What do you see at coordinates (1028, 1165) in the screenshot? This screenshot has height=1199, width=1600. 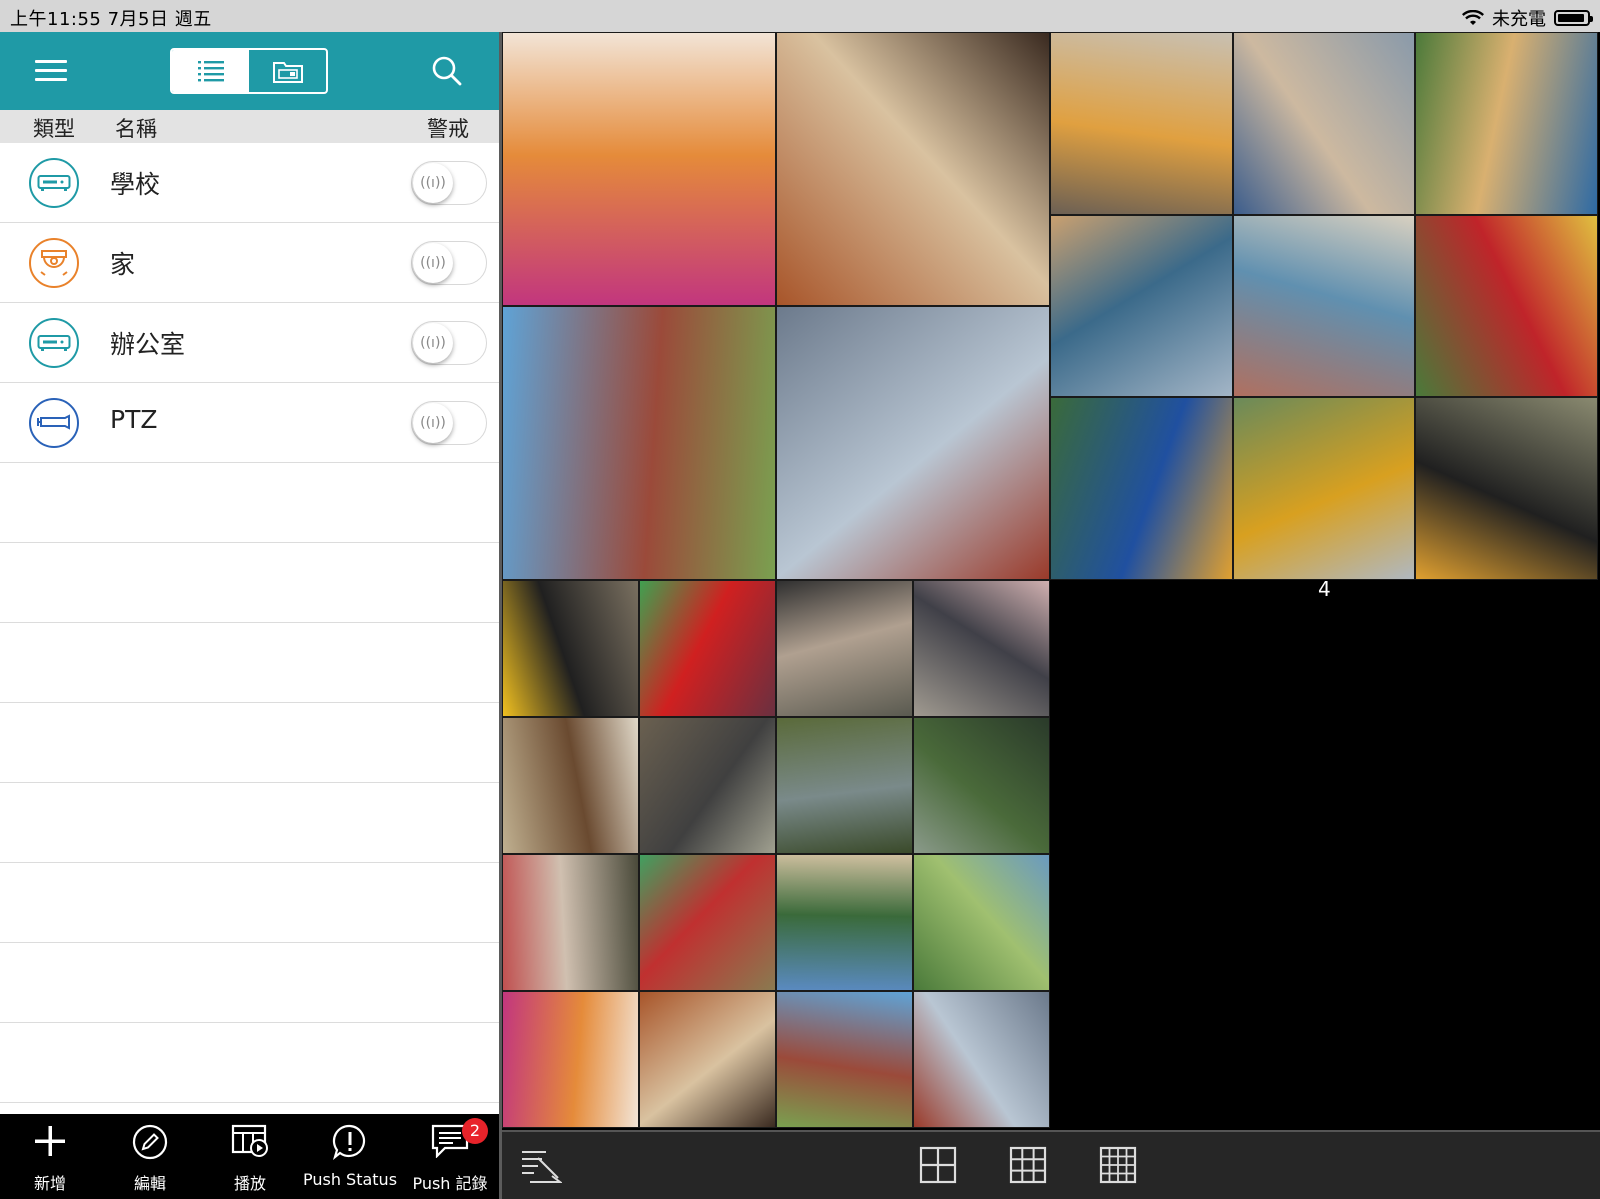 I see `grid-3x3-icon` at bounding box center [1028, 1165].